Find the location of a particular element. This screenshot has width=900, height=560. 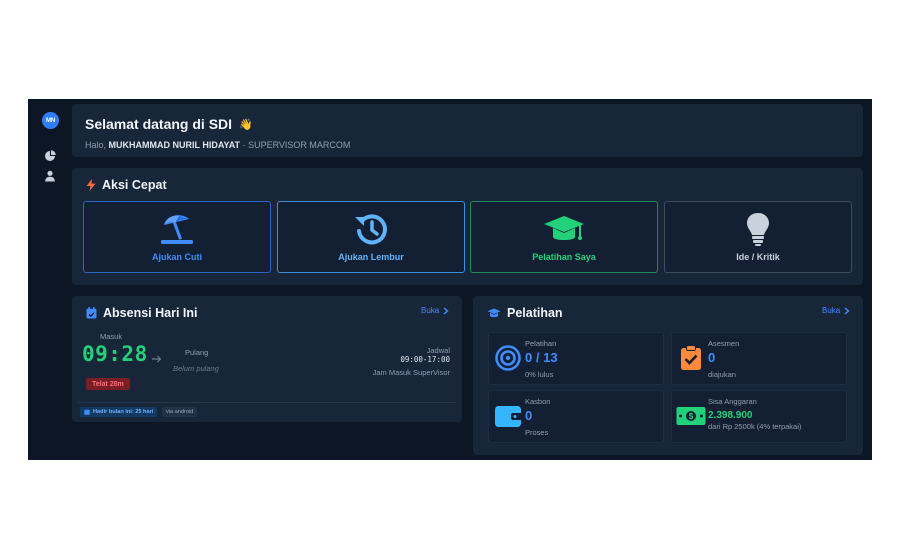

training-header: Pelatihan is located at coordinates (525, 313).